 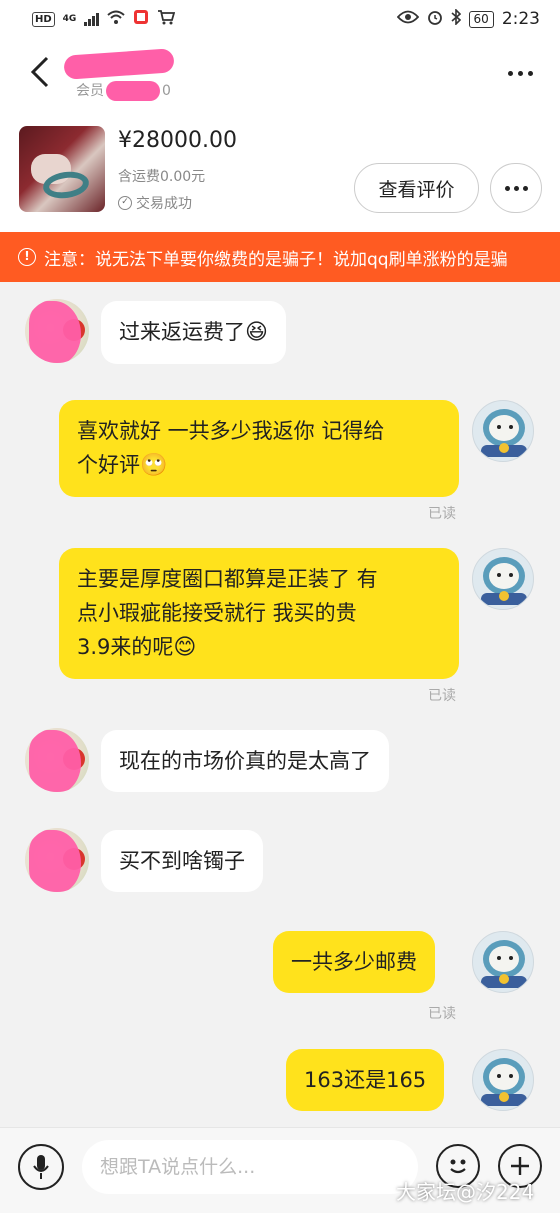 I want to click on clock: 2:23, so click(x=520, y=19).